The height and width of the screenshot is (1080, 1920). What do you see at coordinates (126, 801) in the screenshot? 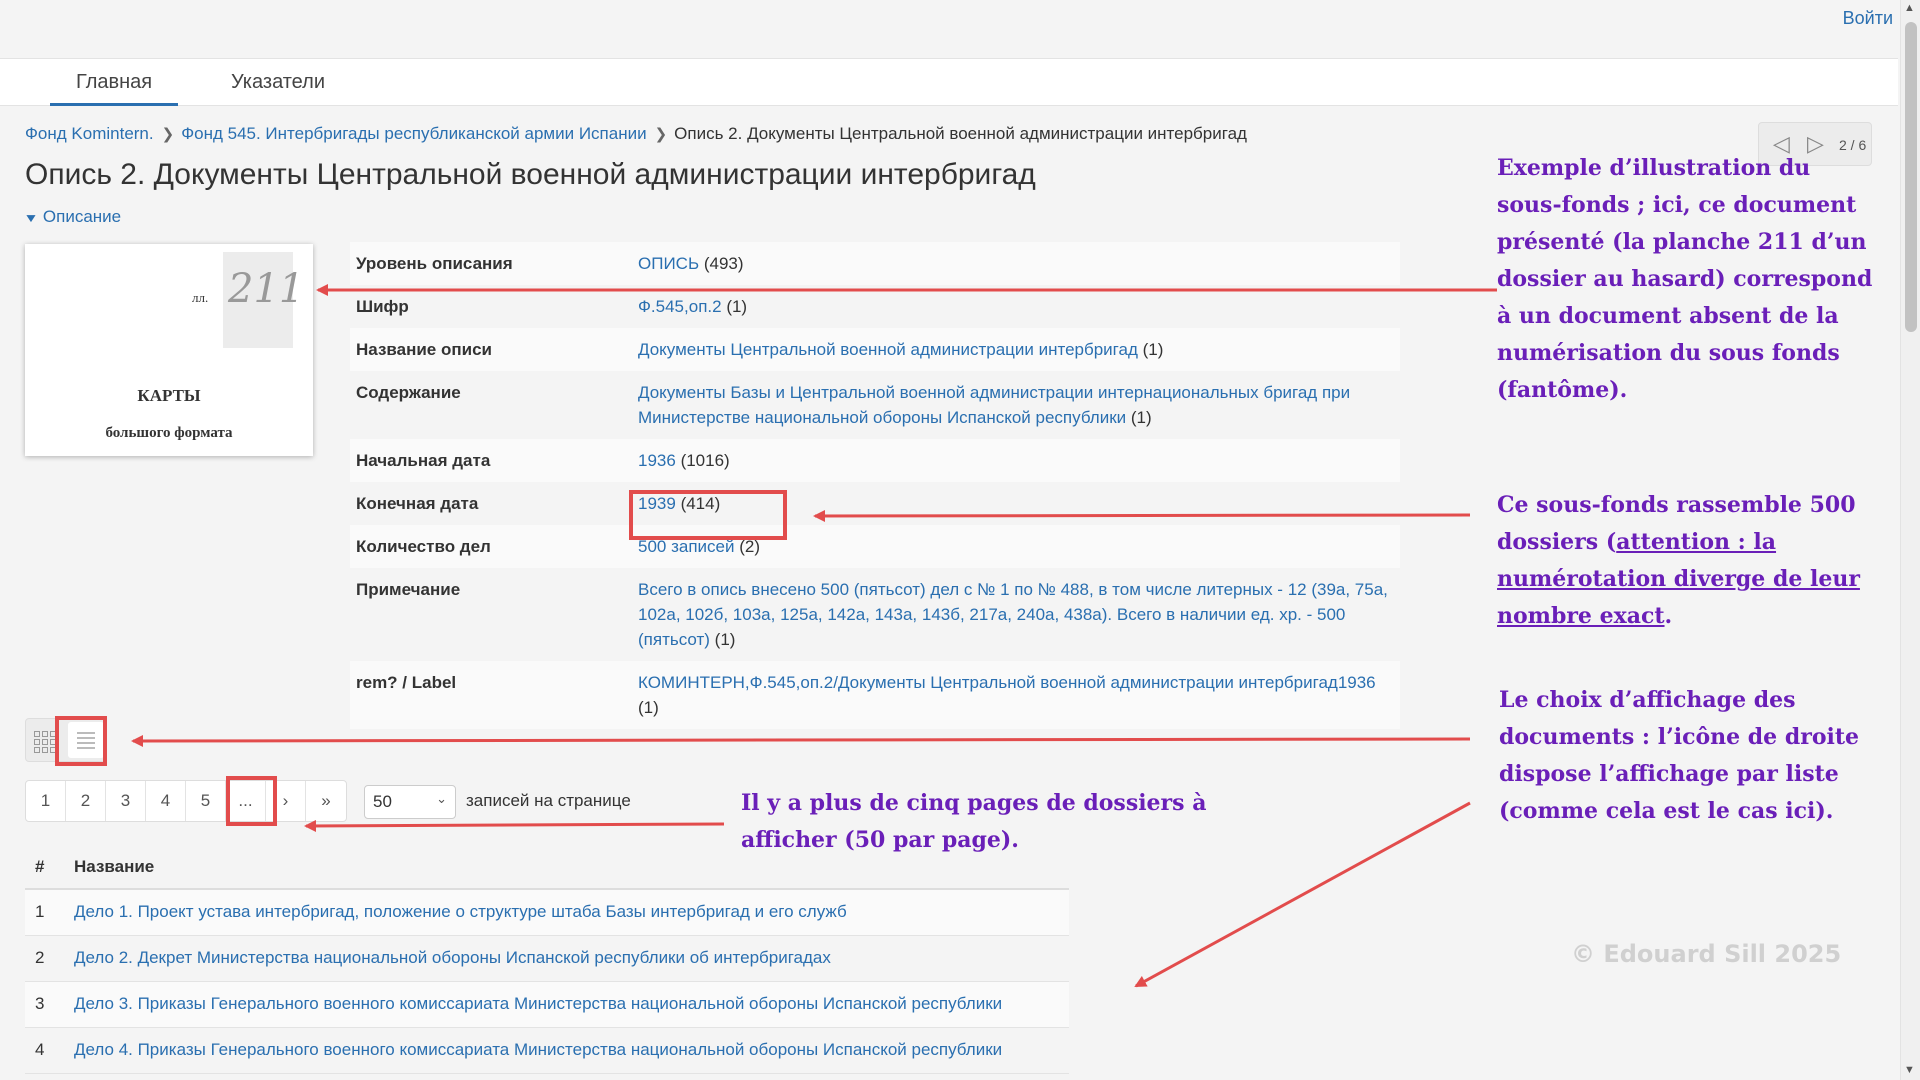
I see `page-link: 3` at bounding box center [126, 801].